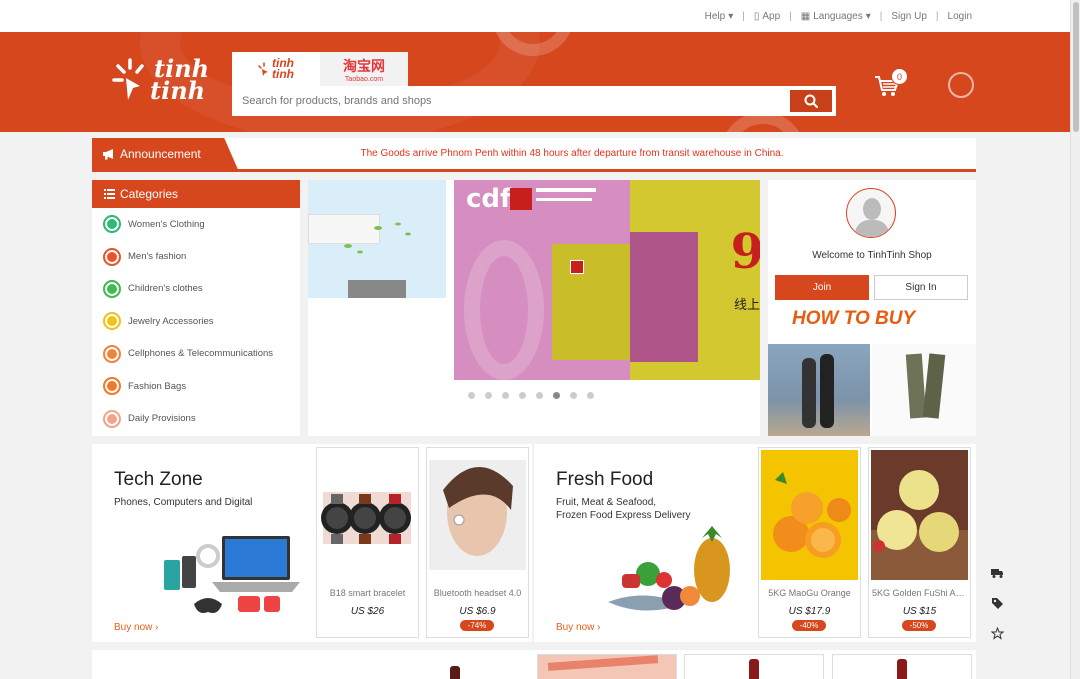  Describe the element at coordinates (534, 664) in the screenshot. I see `next-section-strip` at that location.